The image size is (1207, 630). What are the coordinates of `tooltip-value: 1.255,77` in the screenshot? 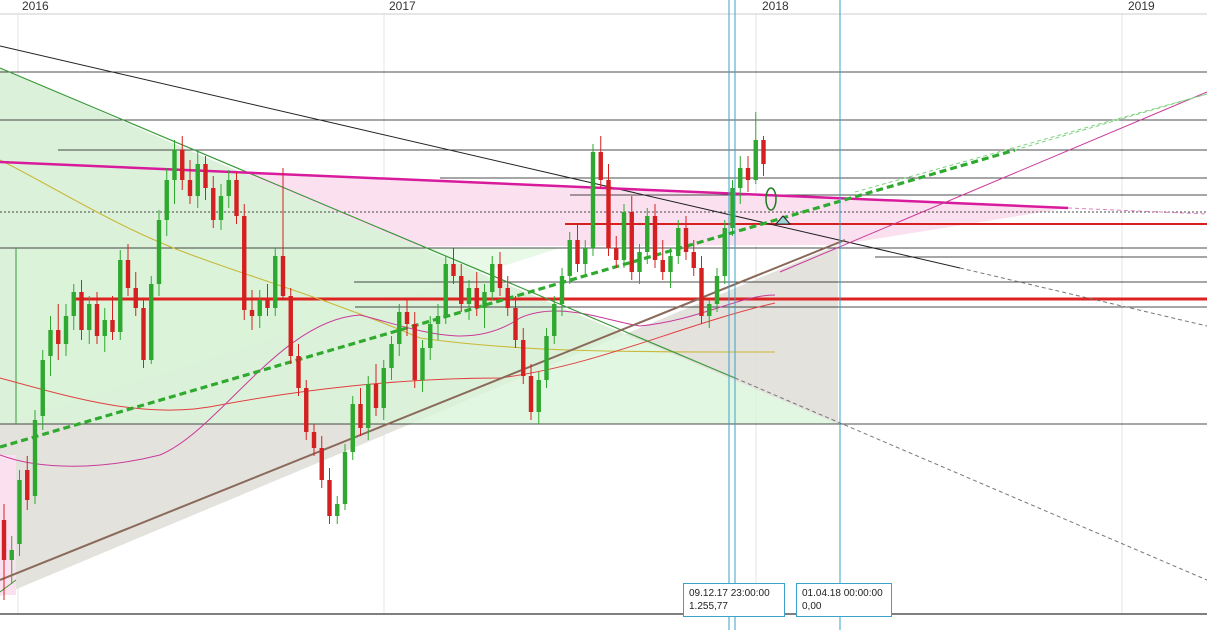 It's located at (708, 606).